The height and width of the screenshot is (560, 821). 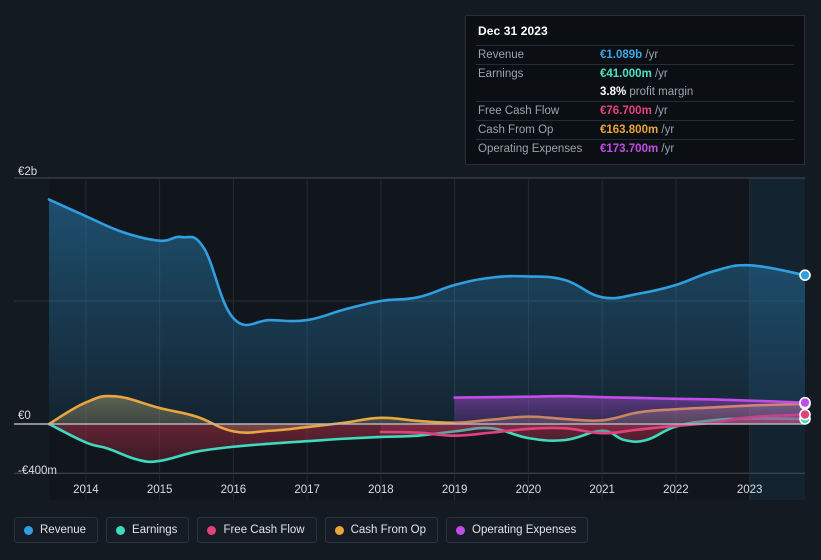 What do you see at coordinates (537, 111) in the screenshot?
I see `tooltip-row-label: Free Cash Flow` at bounding box center [537, 111].